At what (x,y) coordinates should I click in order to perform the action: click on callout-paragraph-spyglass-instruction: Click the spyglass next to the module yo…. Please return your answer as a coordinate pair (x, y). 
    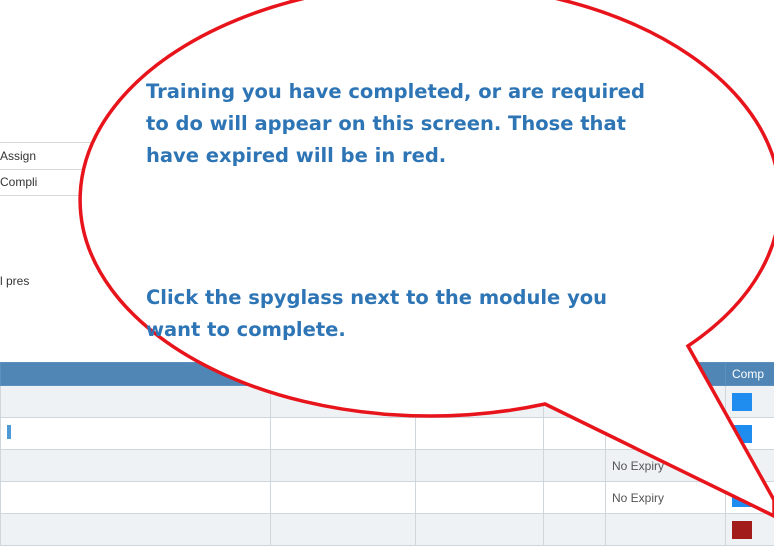
    Looking at the image, I should click on (406, 314).